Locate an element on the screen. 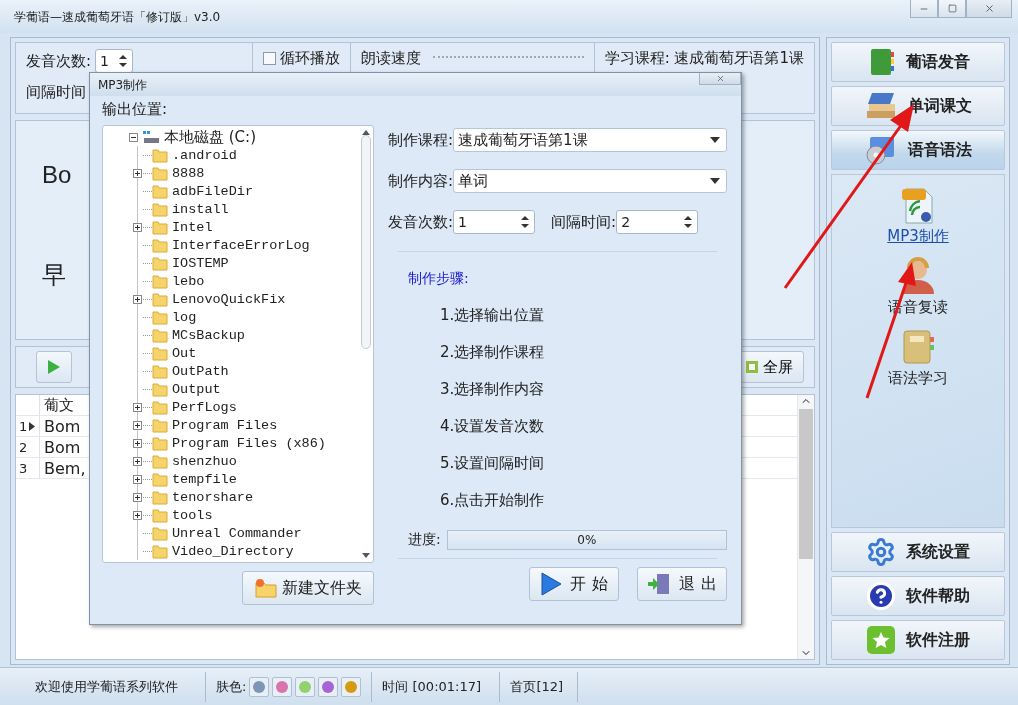  page-text: 首页[12] is located at coordinates (537, 686).